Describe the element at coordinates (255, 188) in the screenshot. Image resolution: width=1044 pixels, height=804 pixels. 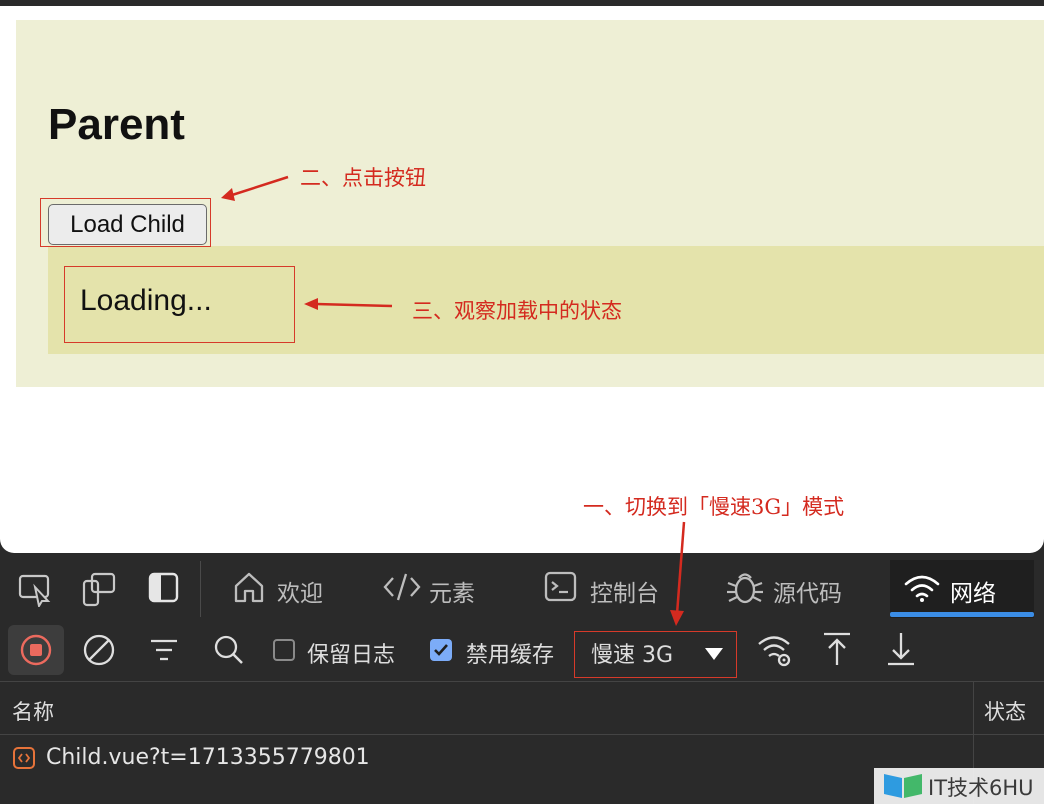
I see `annotation-arrow-button` at that location.